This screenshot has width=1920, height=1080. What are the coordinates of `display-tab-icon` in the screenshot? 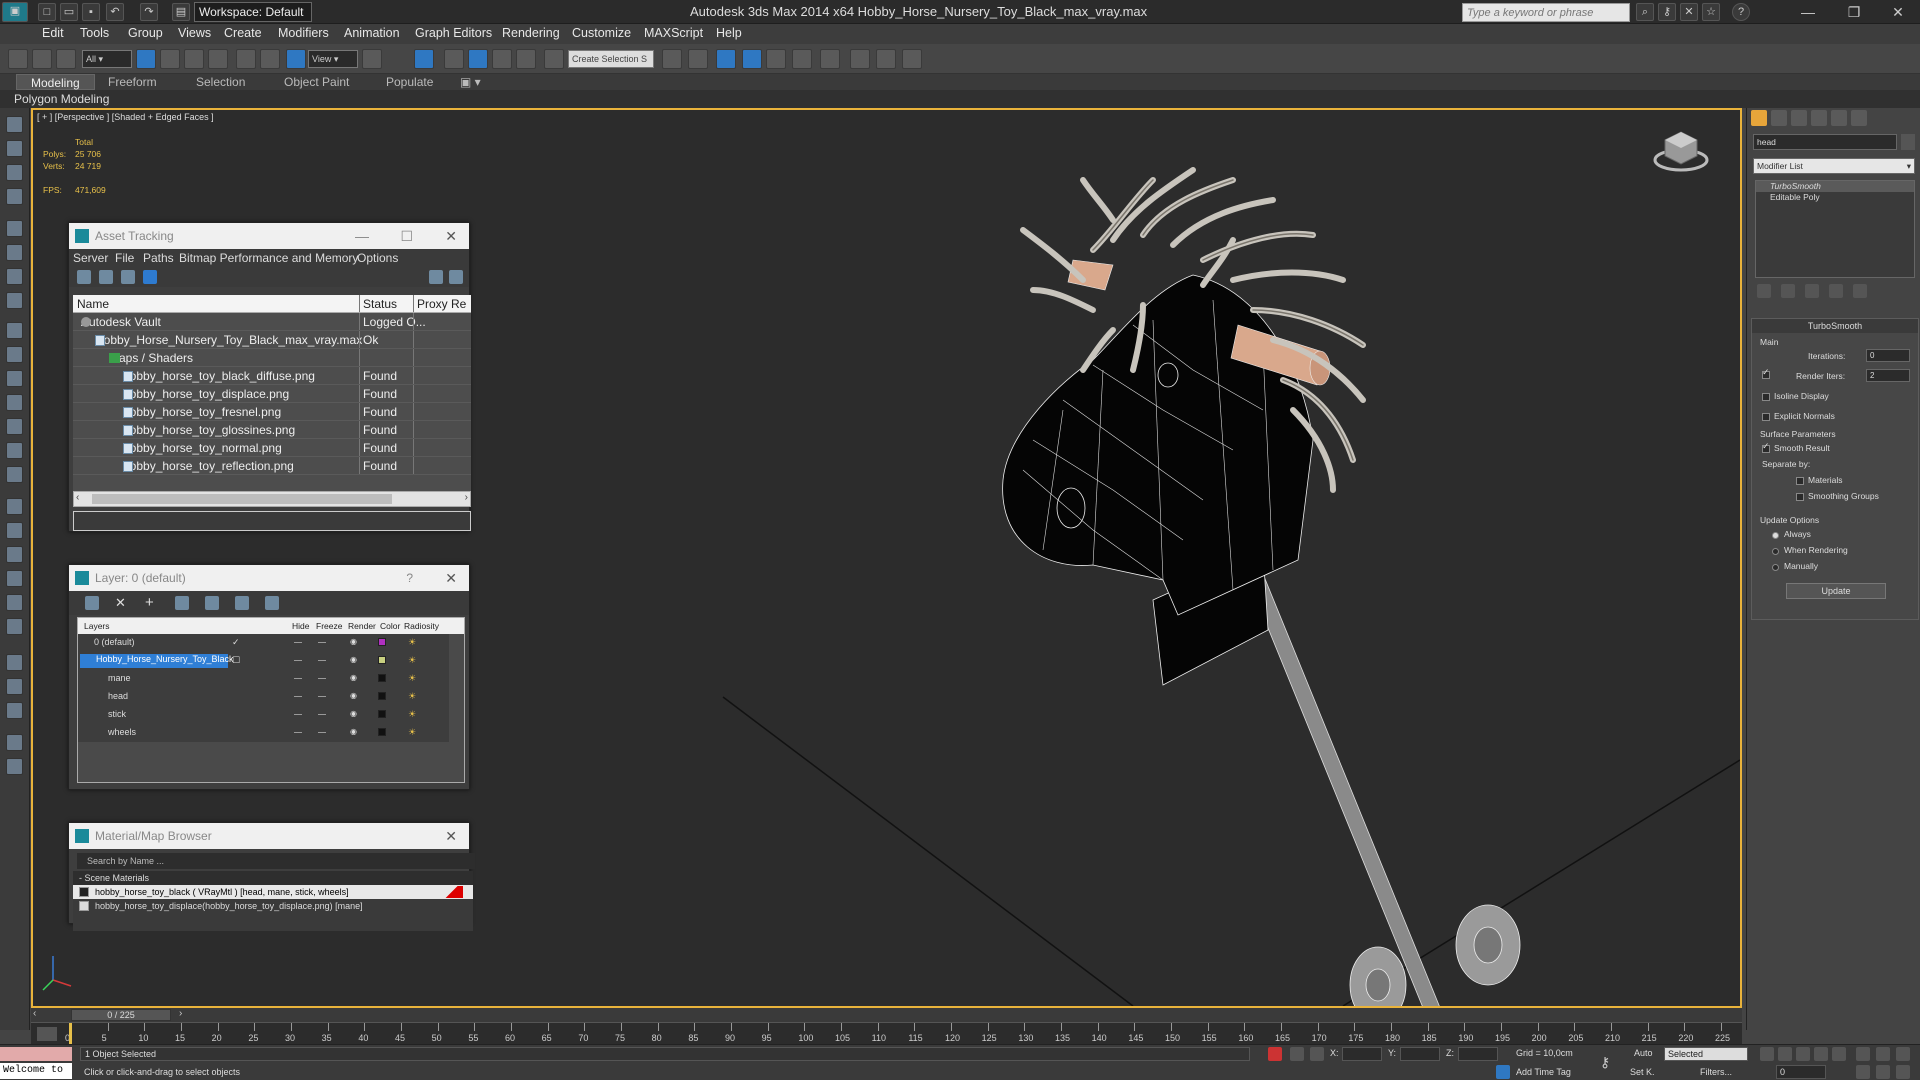 It's located at (1839, 118).